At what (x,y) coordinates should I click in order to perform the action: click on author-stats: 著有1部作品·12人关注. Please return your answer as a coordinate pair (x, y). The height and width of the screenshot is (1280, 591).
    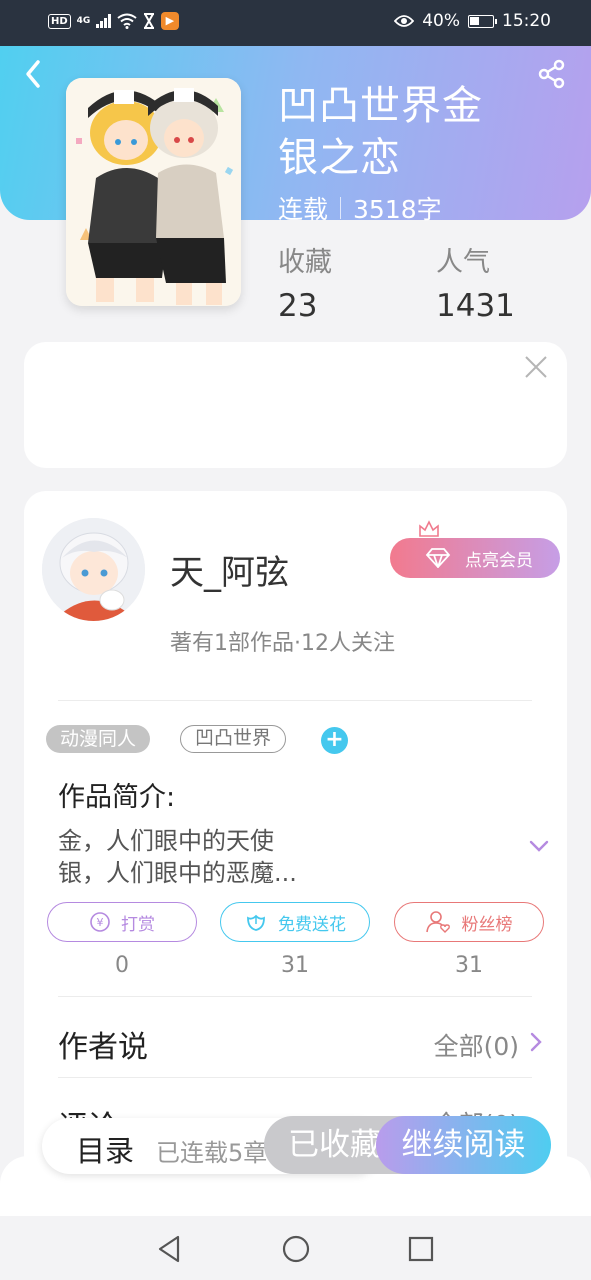
    Looking at the image, I should click on (282, 643).